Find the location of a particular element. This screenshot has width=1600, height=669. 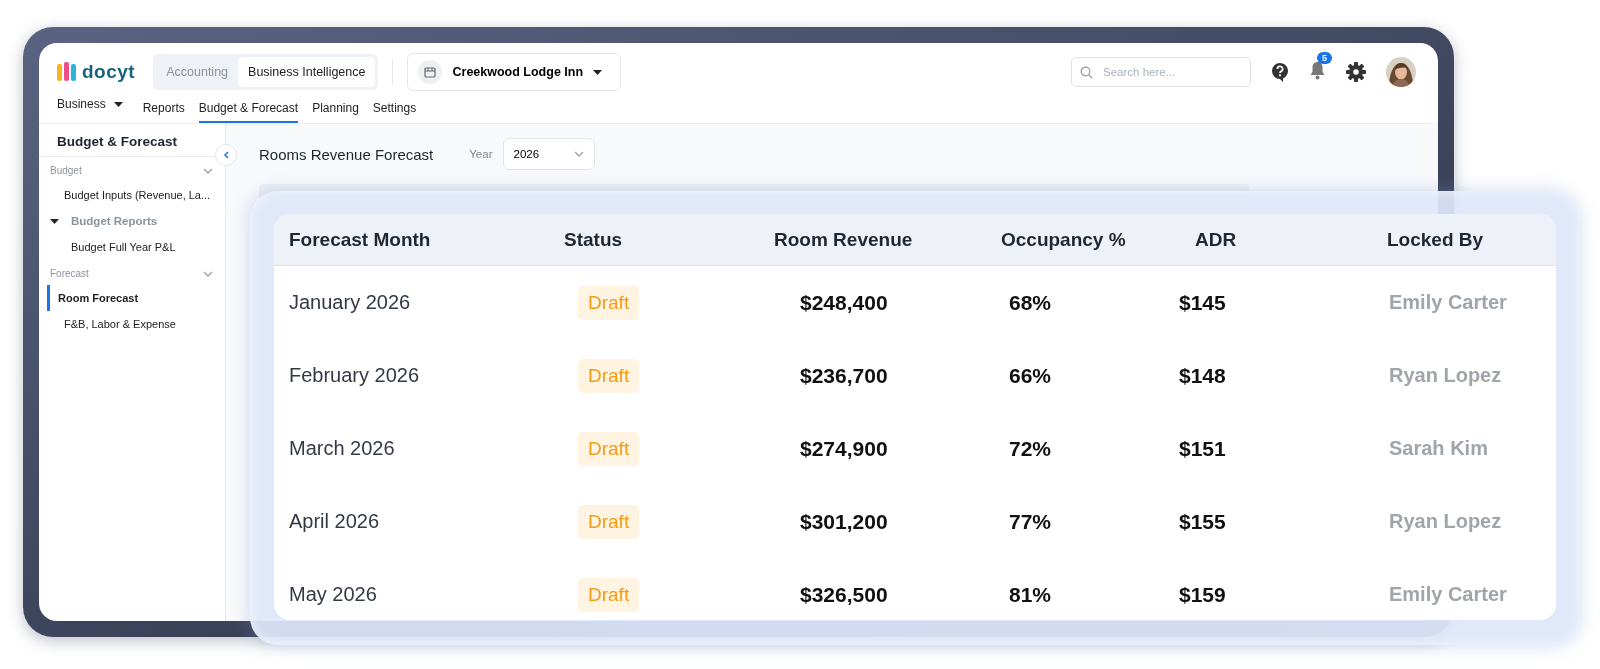

settings-icon is located at coordinates (1356, 72).